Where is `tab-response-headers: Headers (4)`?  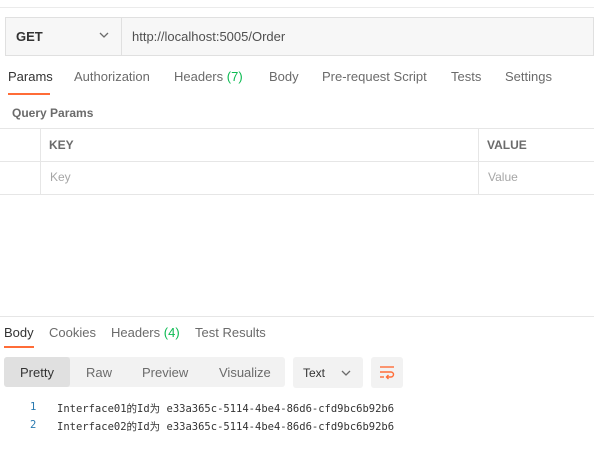
tab-response-headers: Headers (4) is located at coordinates (145, 332).